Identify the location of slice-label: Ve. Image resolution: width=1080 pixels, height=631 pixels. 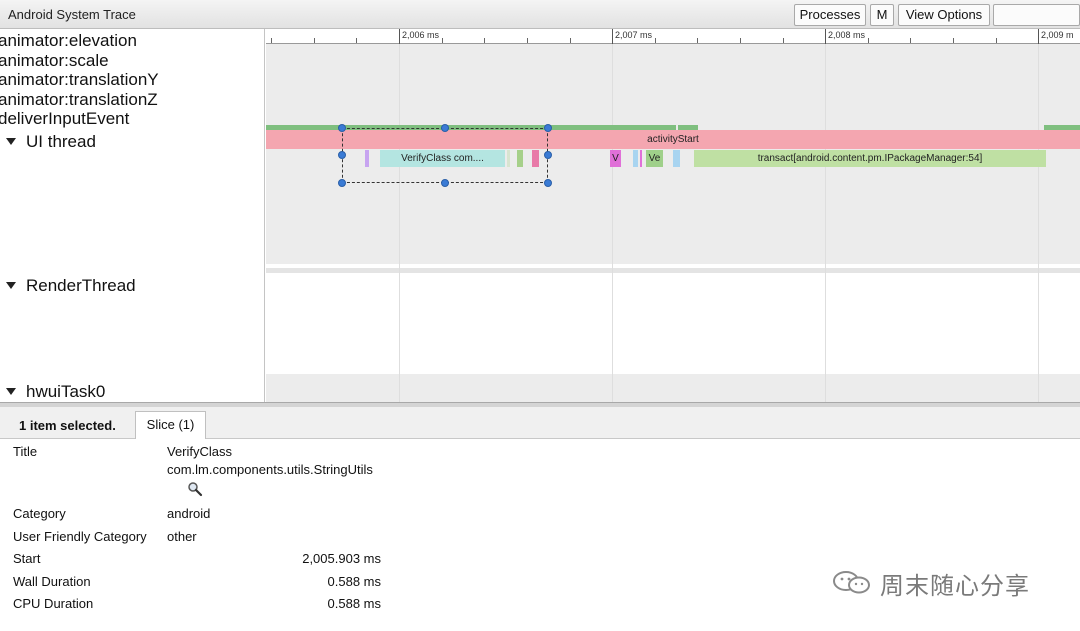
(654, 158).